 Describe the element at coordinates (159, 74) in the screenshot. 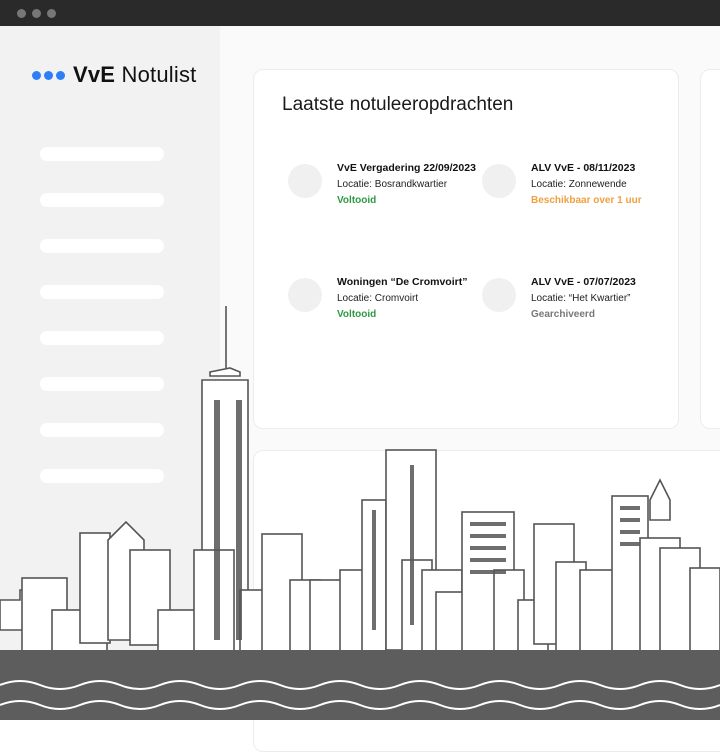

I see `app-name-rest: Notulist` at that location.